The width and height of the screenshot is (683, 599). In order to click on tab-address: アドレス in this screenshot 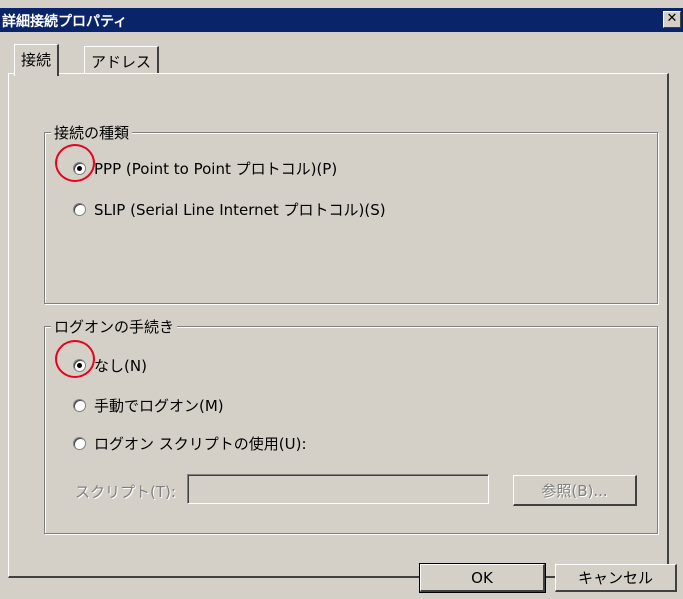, I will do `click(122, 60)`.